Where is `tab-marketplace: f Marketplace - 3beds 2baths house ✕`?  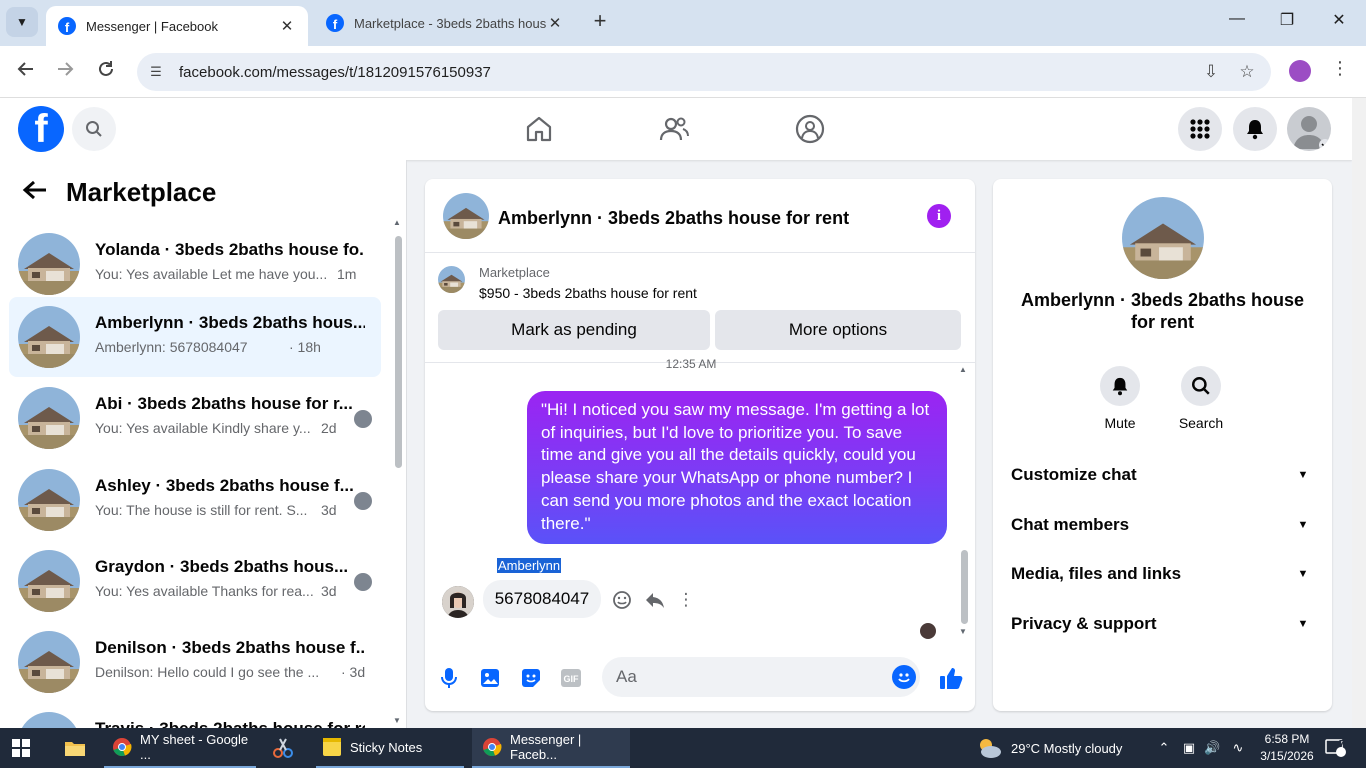
tab-marketplace: f Marketplace - 3beds 2baths house ✕ is located at coordinates (445, 23).